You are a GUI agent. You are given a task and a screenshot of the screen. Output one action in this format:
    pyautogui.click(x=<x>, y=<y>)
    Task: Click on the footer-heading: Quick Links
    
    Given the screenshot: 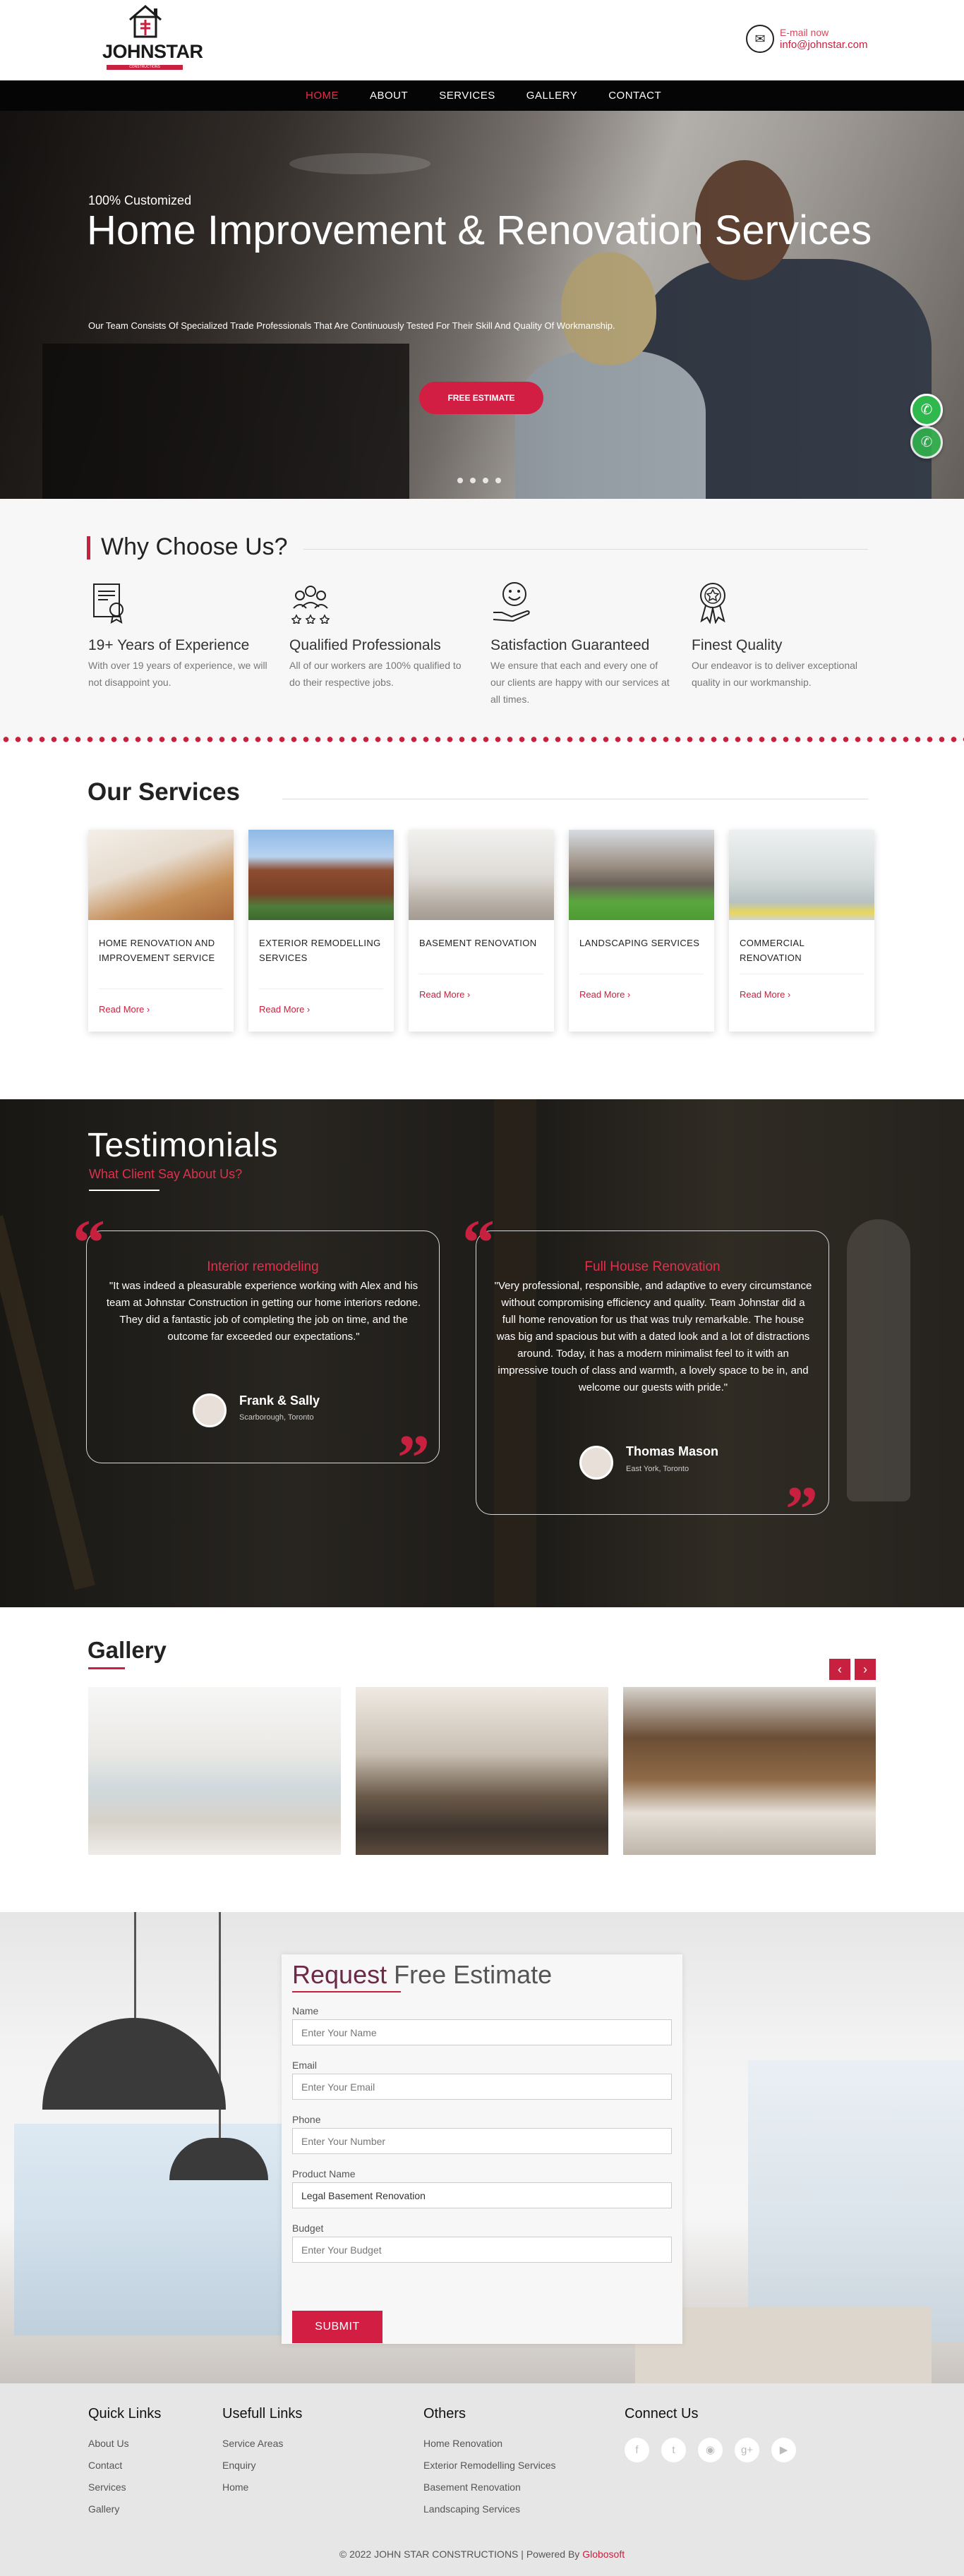 What is the action you would take?
    pyautogui.click(x=125, y=2413)
    